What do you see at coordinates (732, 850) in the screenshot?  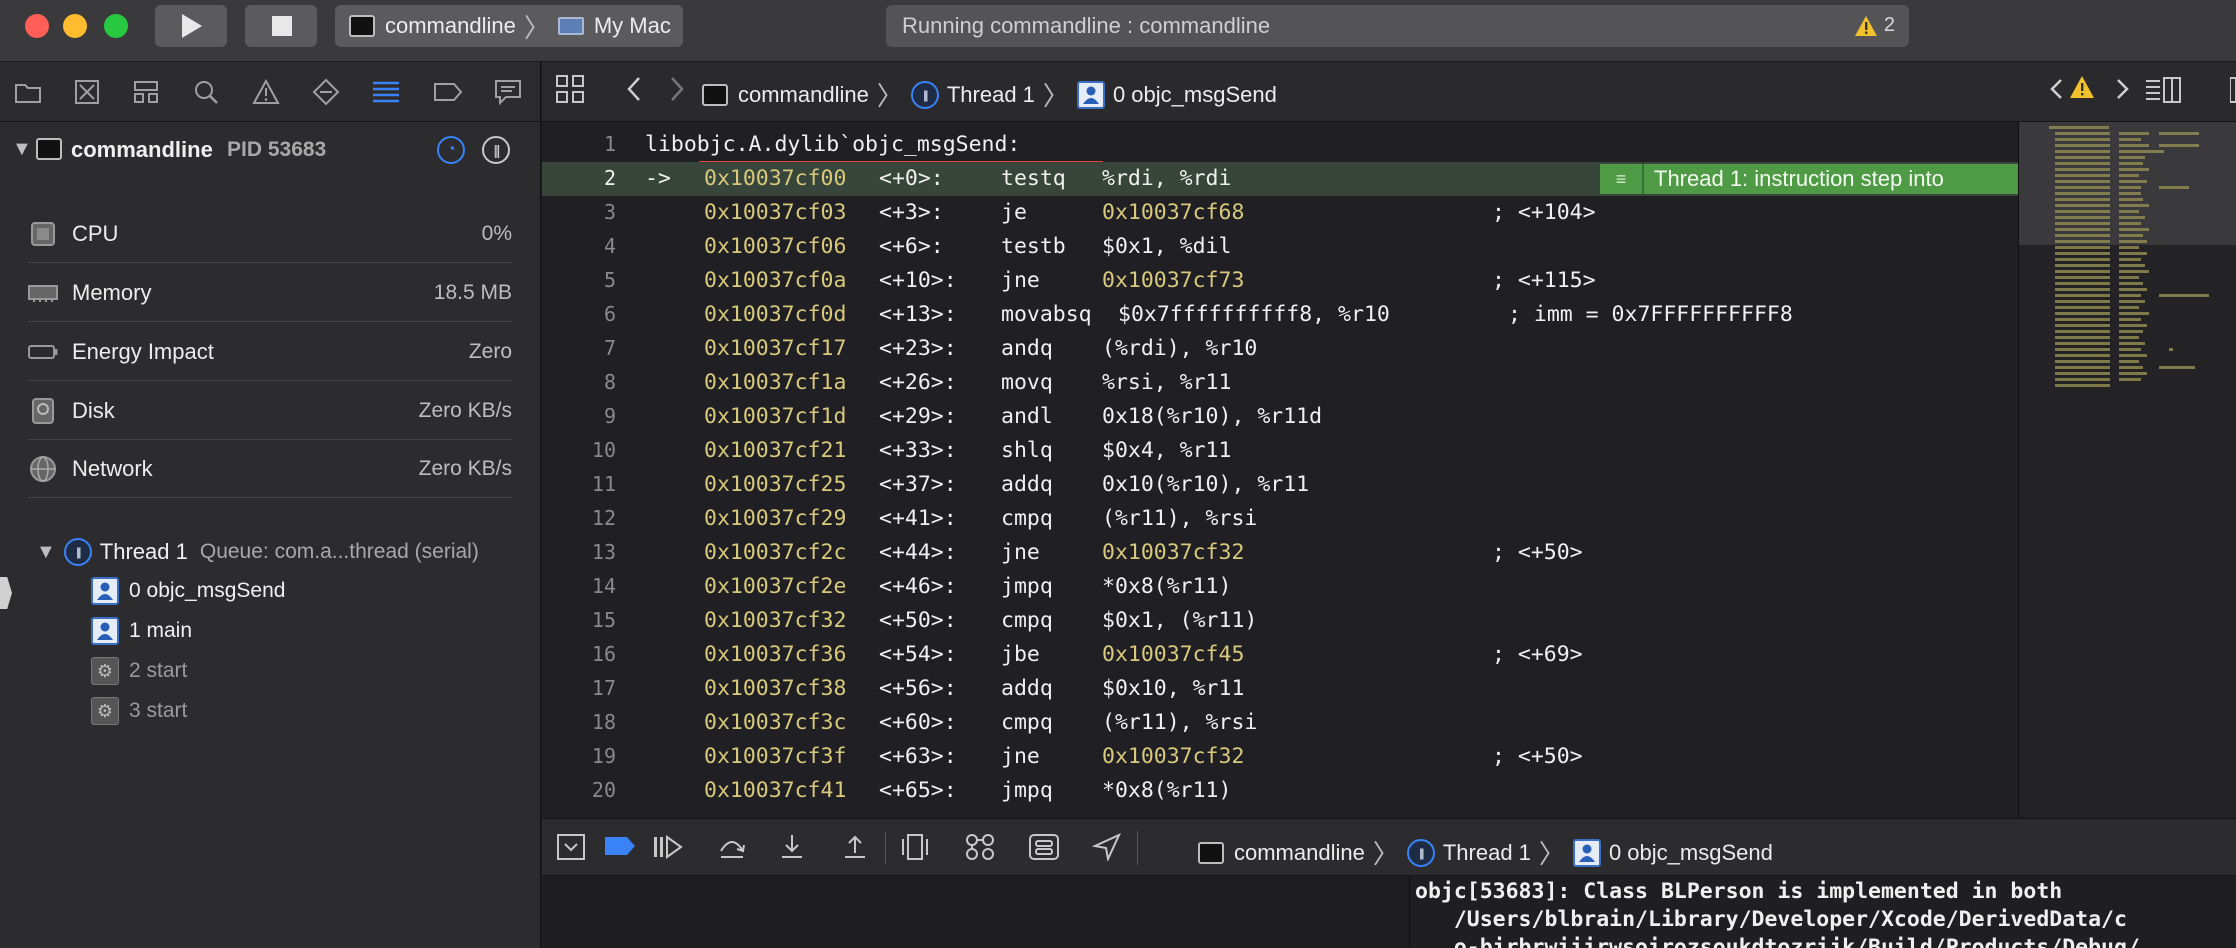 I see `step-over-icon` at bounding box center [732, 850].